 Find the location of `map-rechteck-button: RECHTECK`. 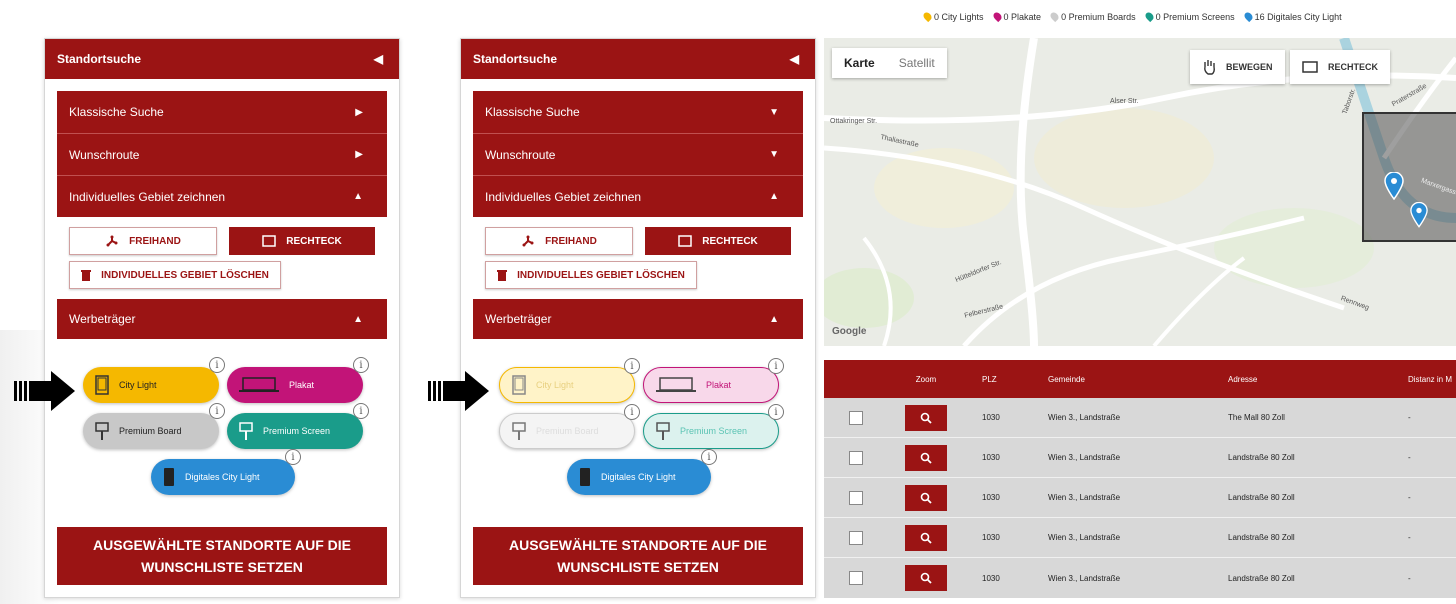

map-rechteck-button: RECHTECK is located at coordinates (1340, 67).